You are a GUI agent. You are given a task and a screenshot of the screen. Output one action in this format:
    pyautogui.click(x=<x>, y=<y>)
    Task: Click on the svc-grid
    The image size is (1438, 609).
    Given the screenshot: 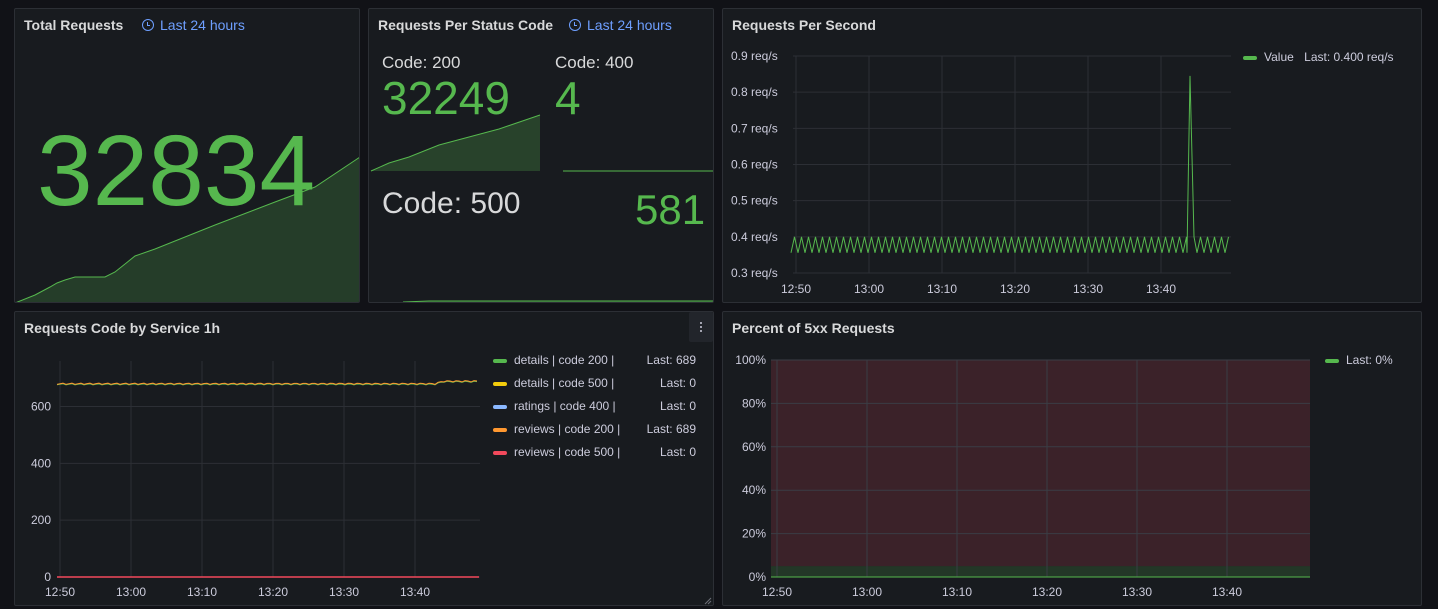 What is the action you would take?
    pyautogui.click(x=269, y=469)
    